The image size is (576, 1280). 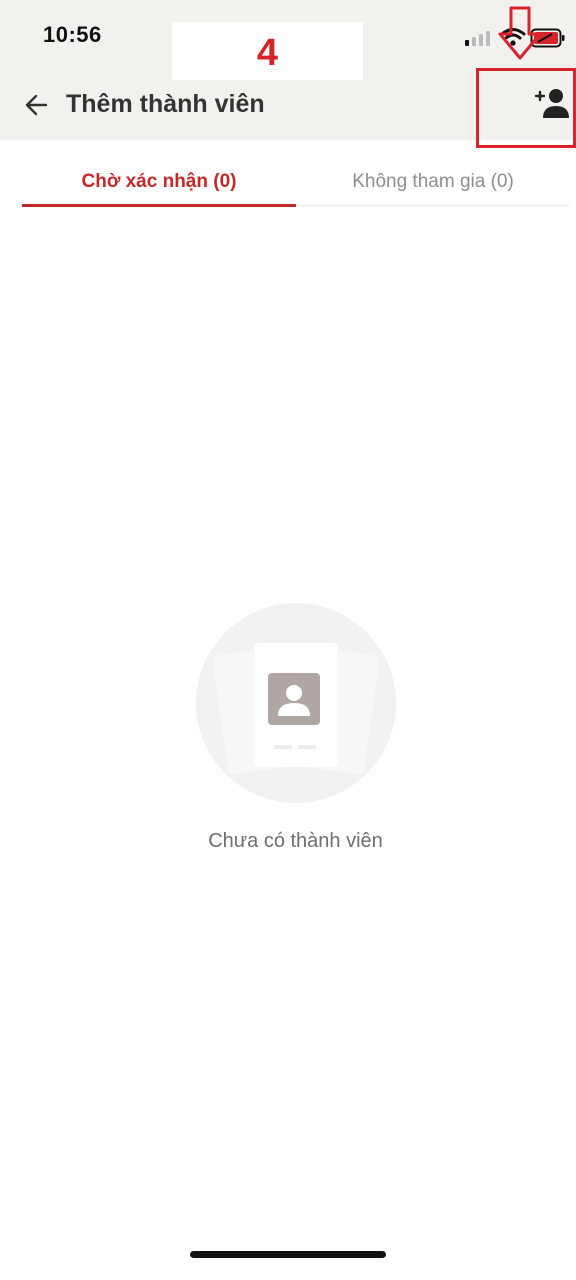 What do you see at coordinates (37, 105) in the screenshot?
I see `arrow-left-icon` at bounding box center [37, 105].